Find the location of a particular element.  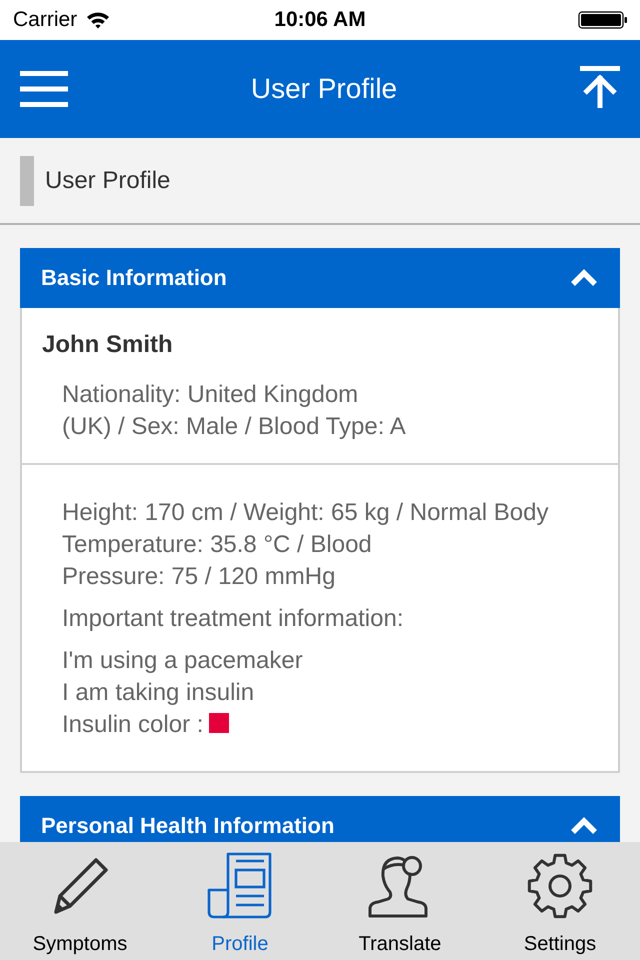

settings-icon is located at coordinates (560, 886).